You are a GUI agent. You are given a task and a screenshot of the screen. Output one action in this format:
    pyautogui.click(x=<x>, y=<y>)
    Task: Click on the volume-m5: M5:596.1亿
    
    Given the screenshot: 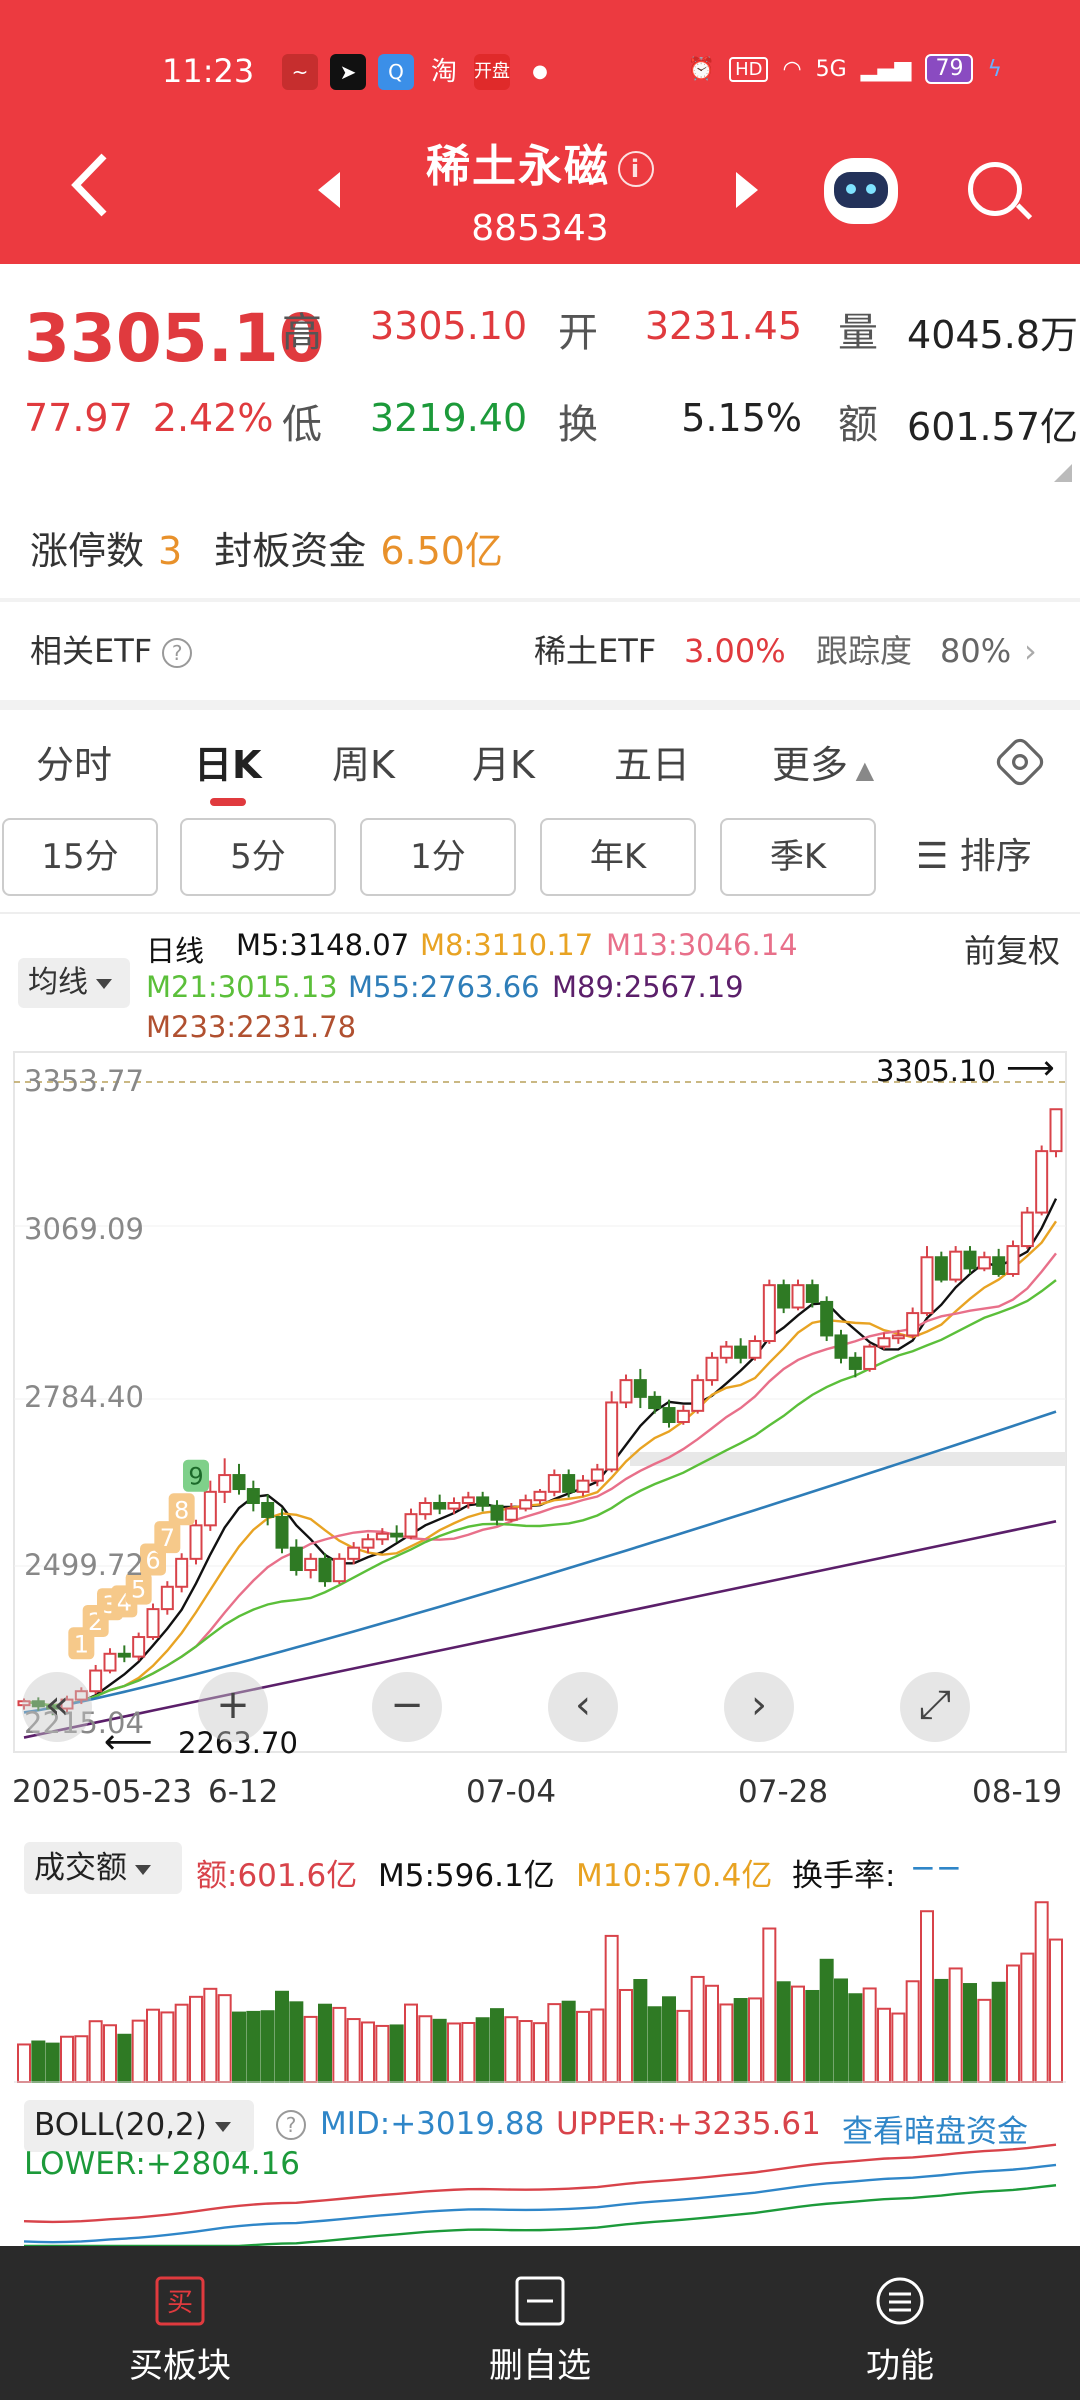 What is the action you would take?
    pyautogui.click(x=466, y=1876)
    